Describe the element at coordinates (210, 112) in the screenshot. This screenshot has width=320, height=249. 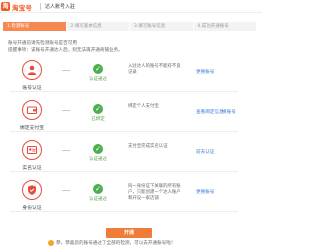
I see `view-binding-link: 查看绑定信息` at that location.